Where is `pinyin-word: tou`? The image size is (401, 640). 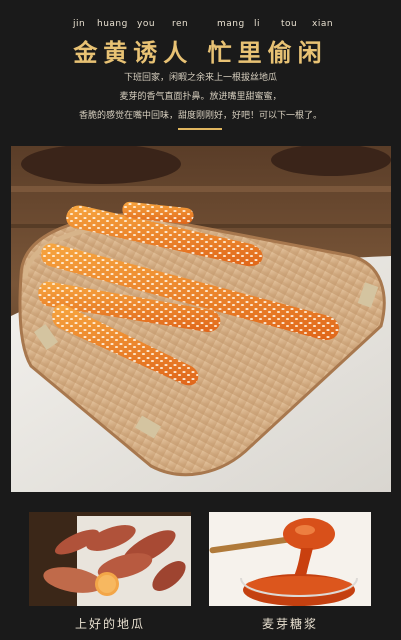 pinyin-word: tou is located at coordinates (289, 24).